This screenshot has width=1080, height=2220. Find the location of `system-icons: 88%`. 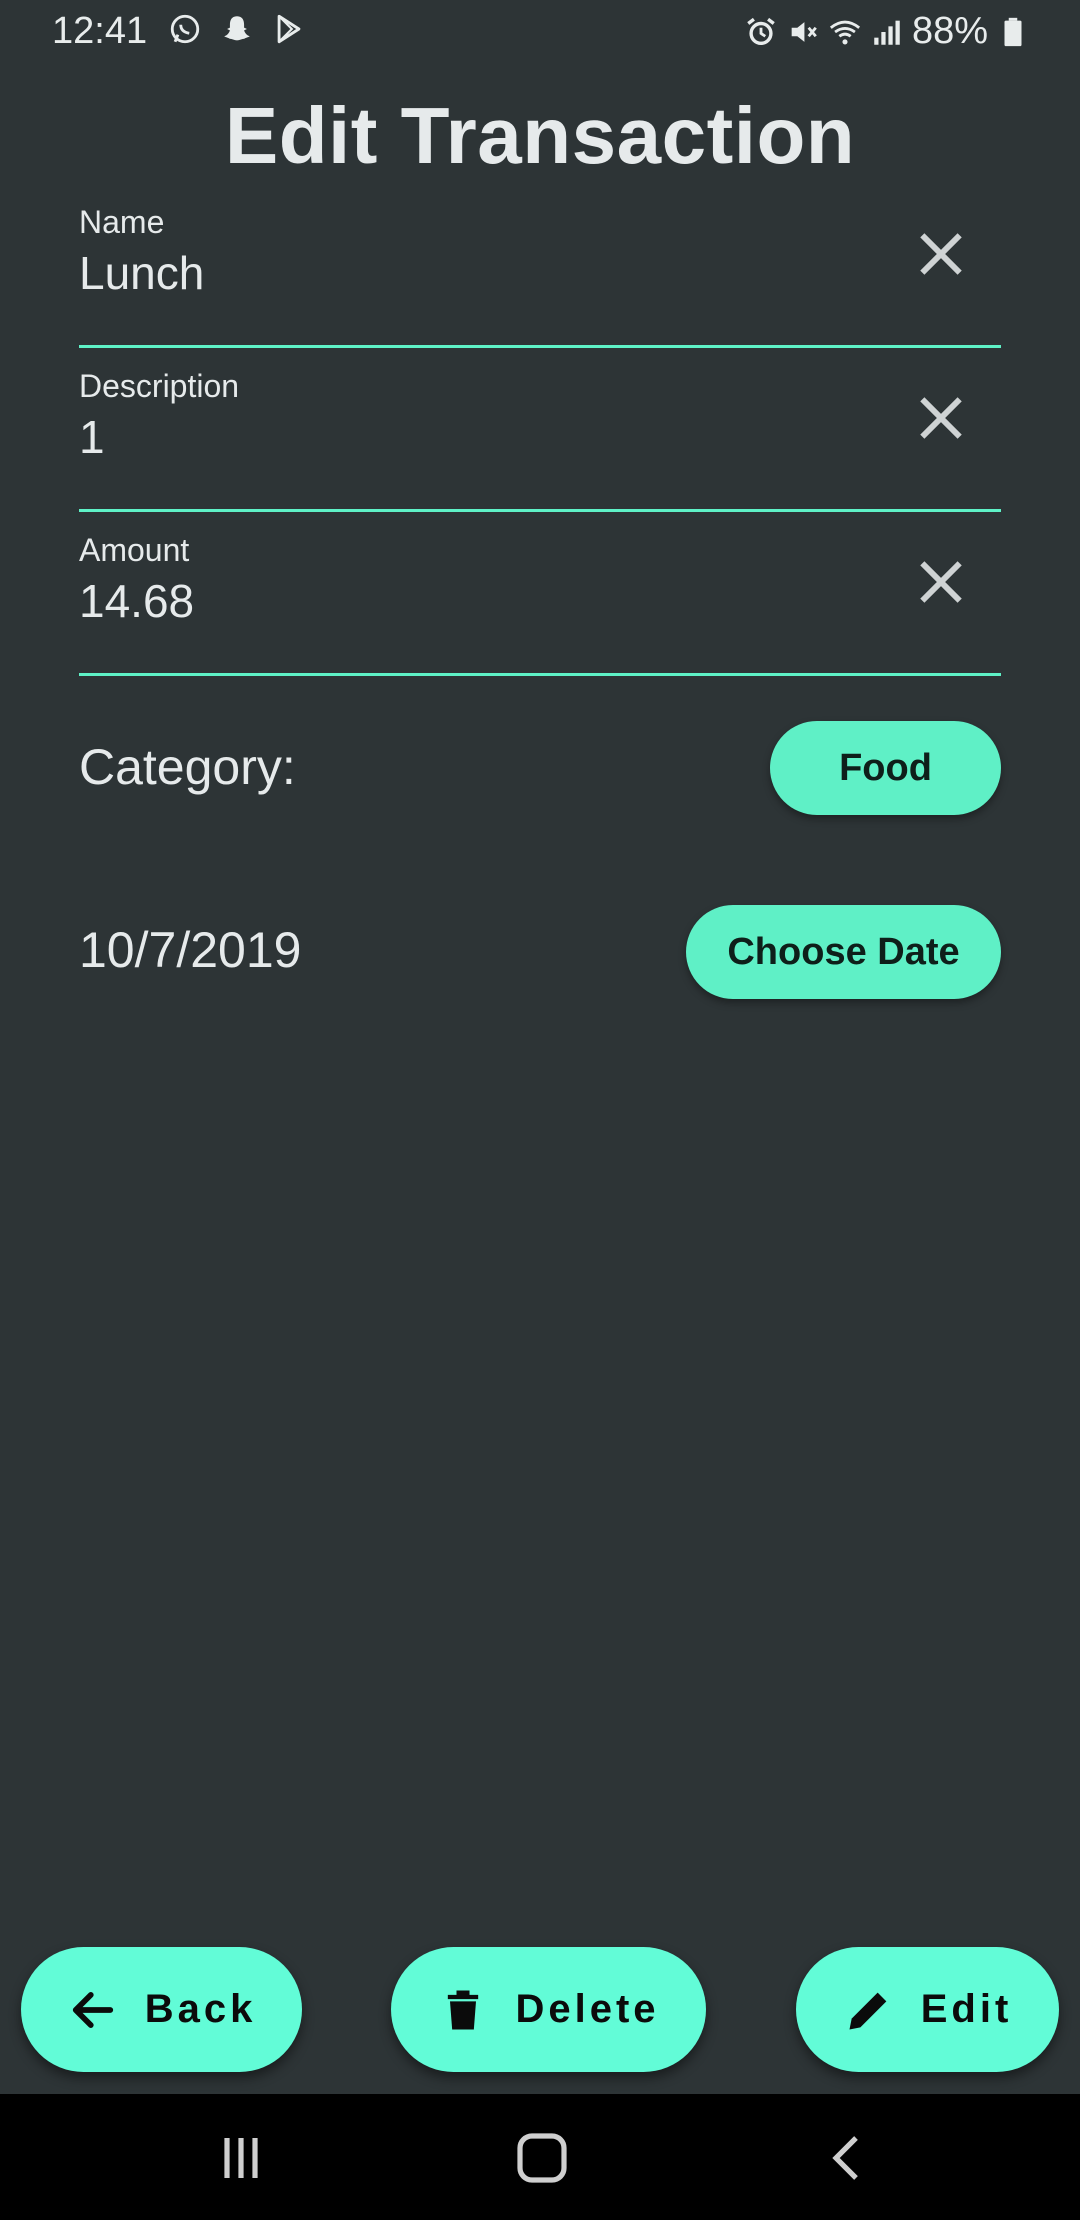

system-icons: 88% is located at coordinates (887, 31).